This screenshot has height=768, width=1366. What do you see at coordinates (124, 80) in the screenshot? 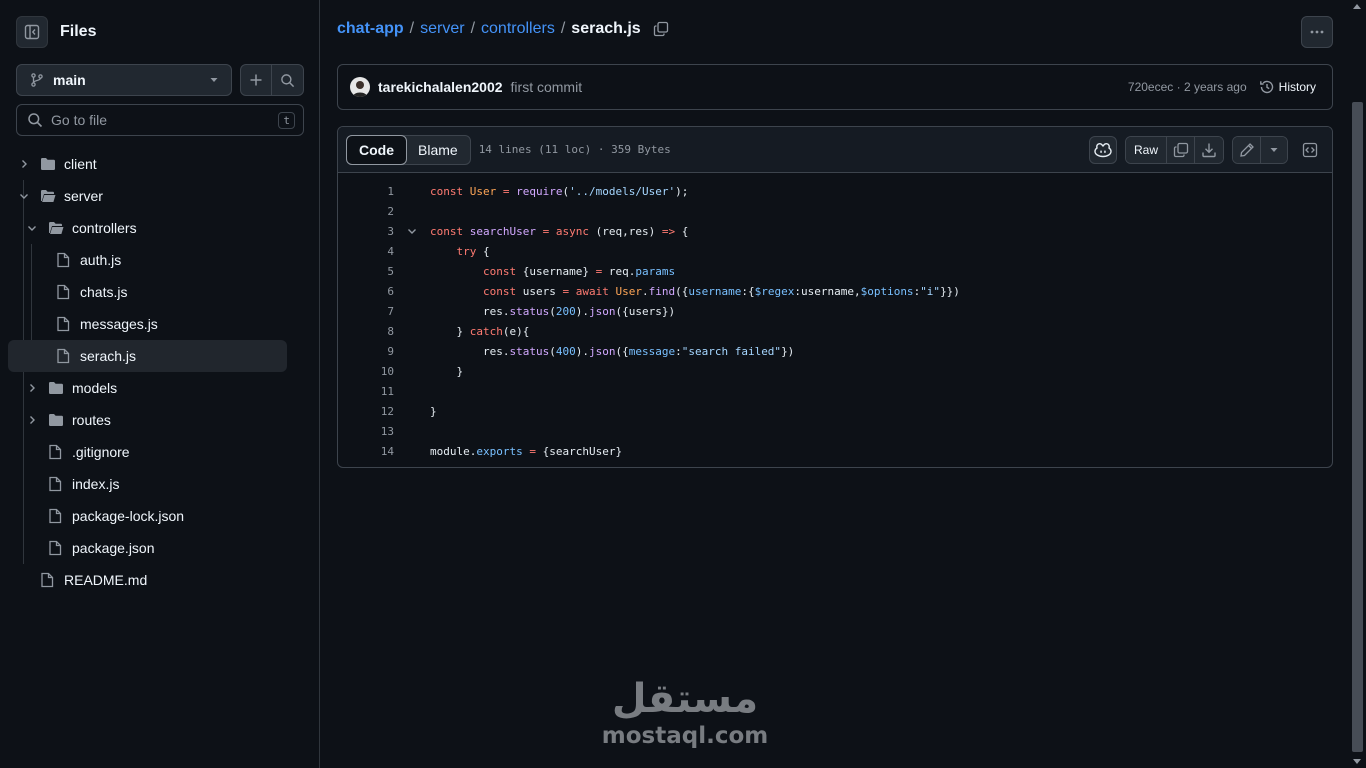
I see `branch-selector: main` at bounding box center [124, 80].